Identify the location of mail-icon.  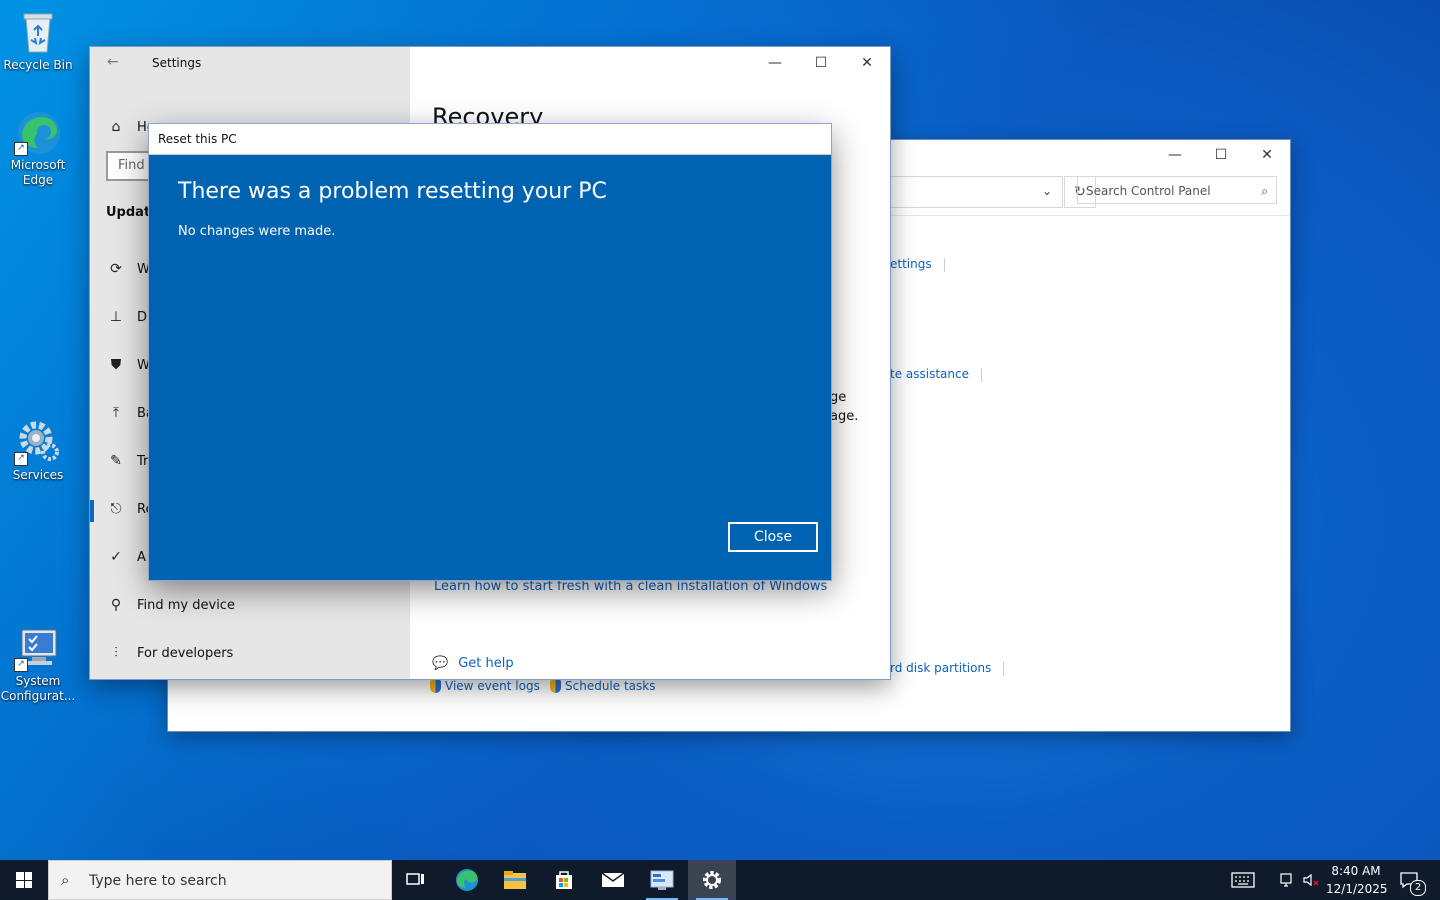
(613, 879).